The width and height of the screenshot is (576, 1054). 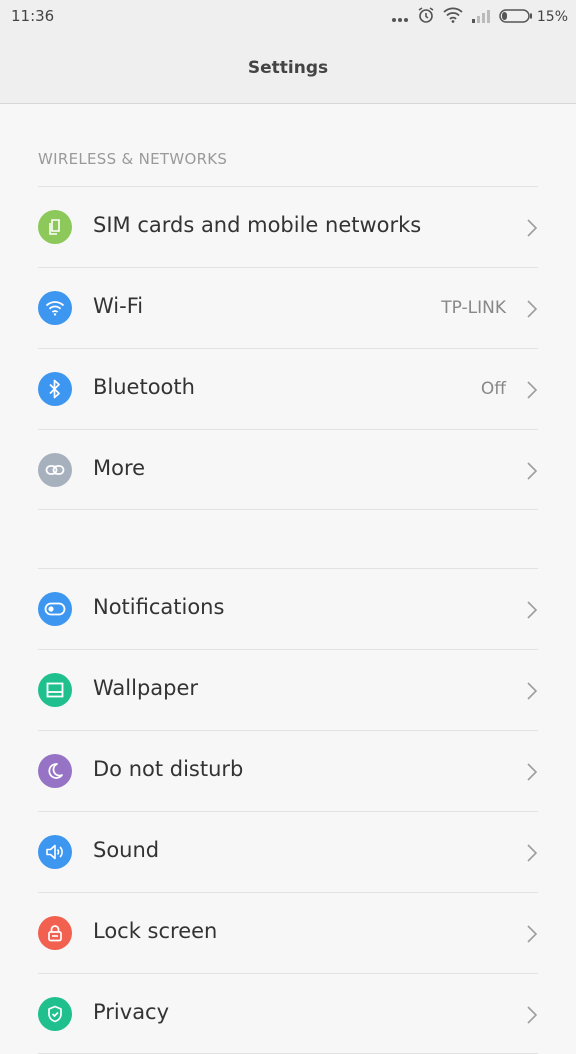 I want to click on settings-item-label: Do not disturb, so click(x=168, y=769).